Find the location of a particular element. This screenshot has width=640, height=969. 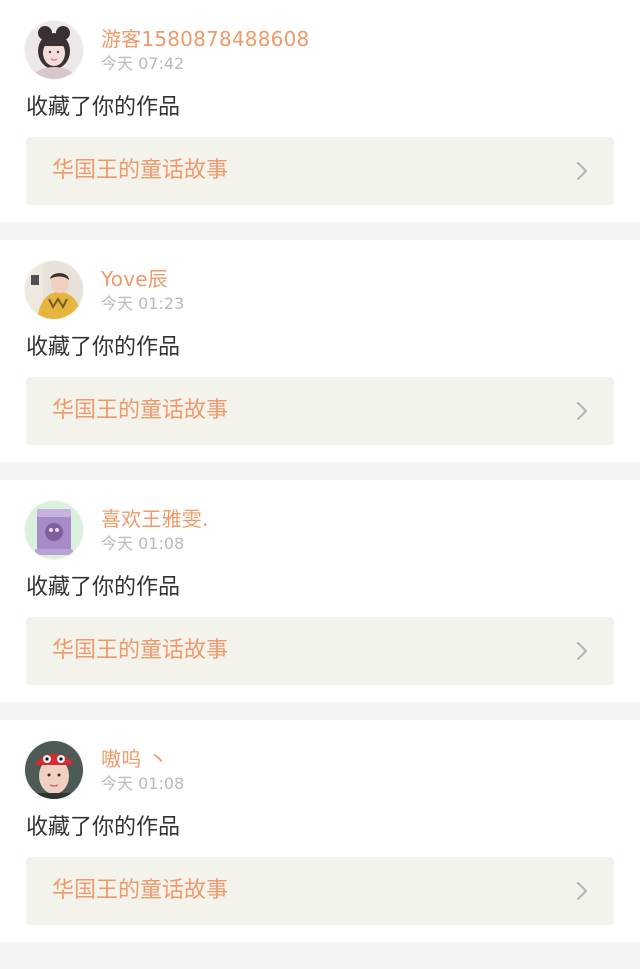

notification-header: 喜欢王雅雯. 今天 01:08 is located at coordinates (117, 530).